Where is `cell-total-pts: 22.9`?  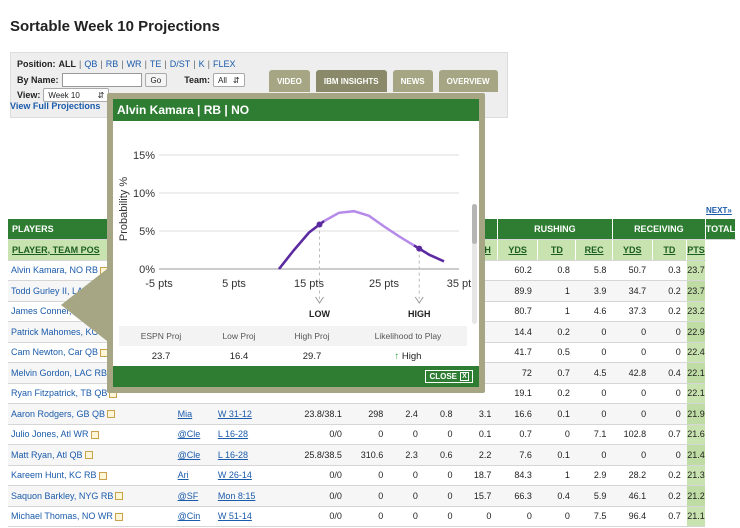 cell-total-pts: 22.9 is located at coordinates (696, 332).